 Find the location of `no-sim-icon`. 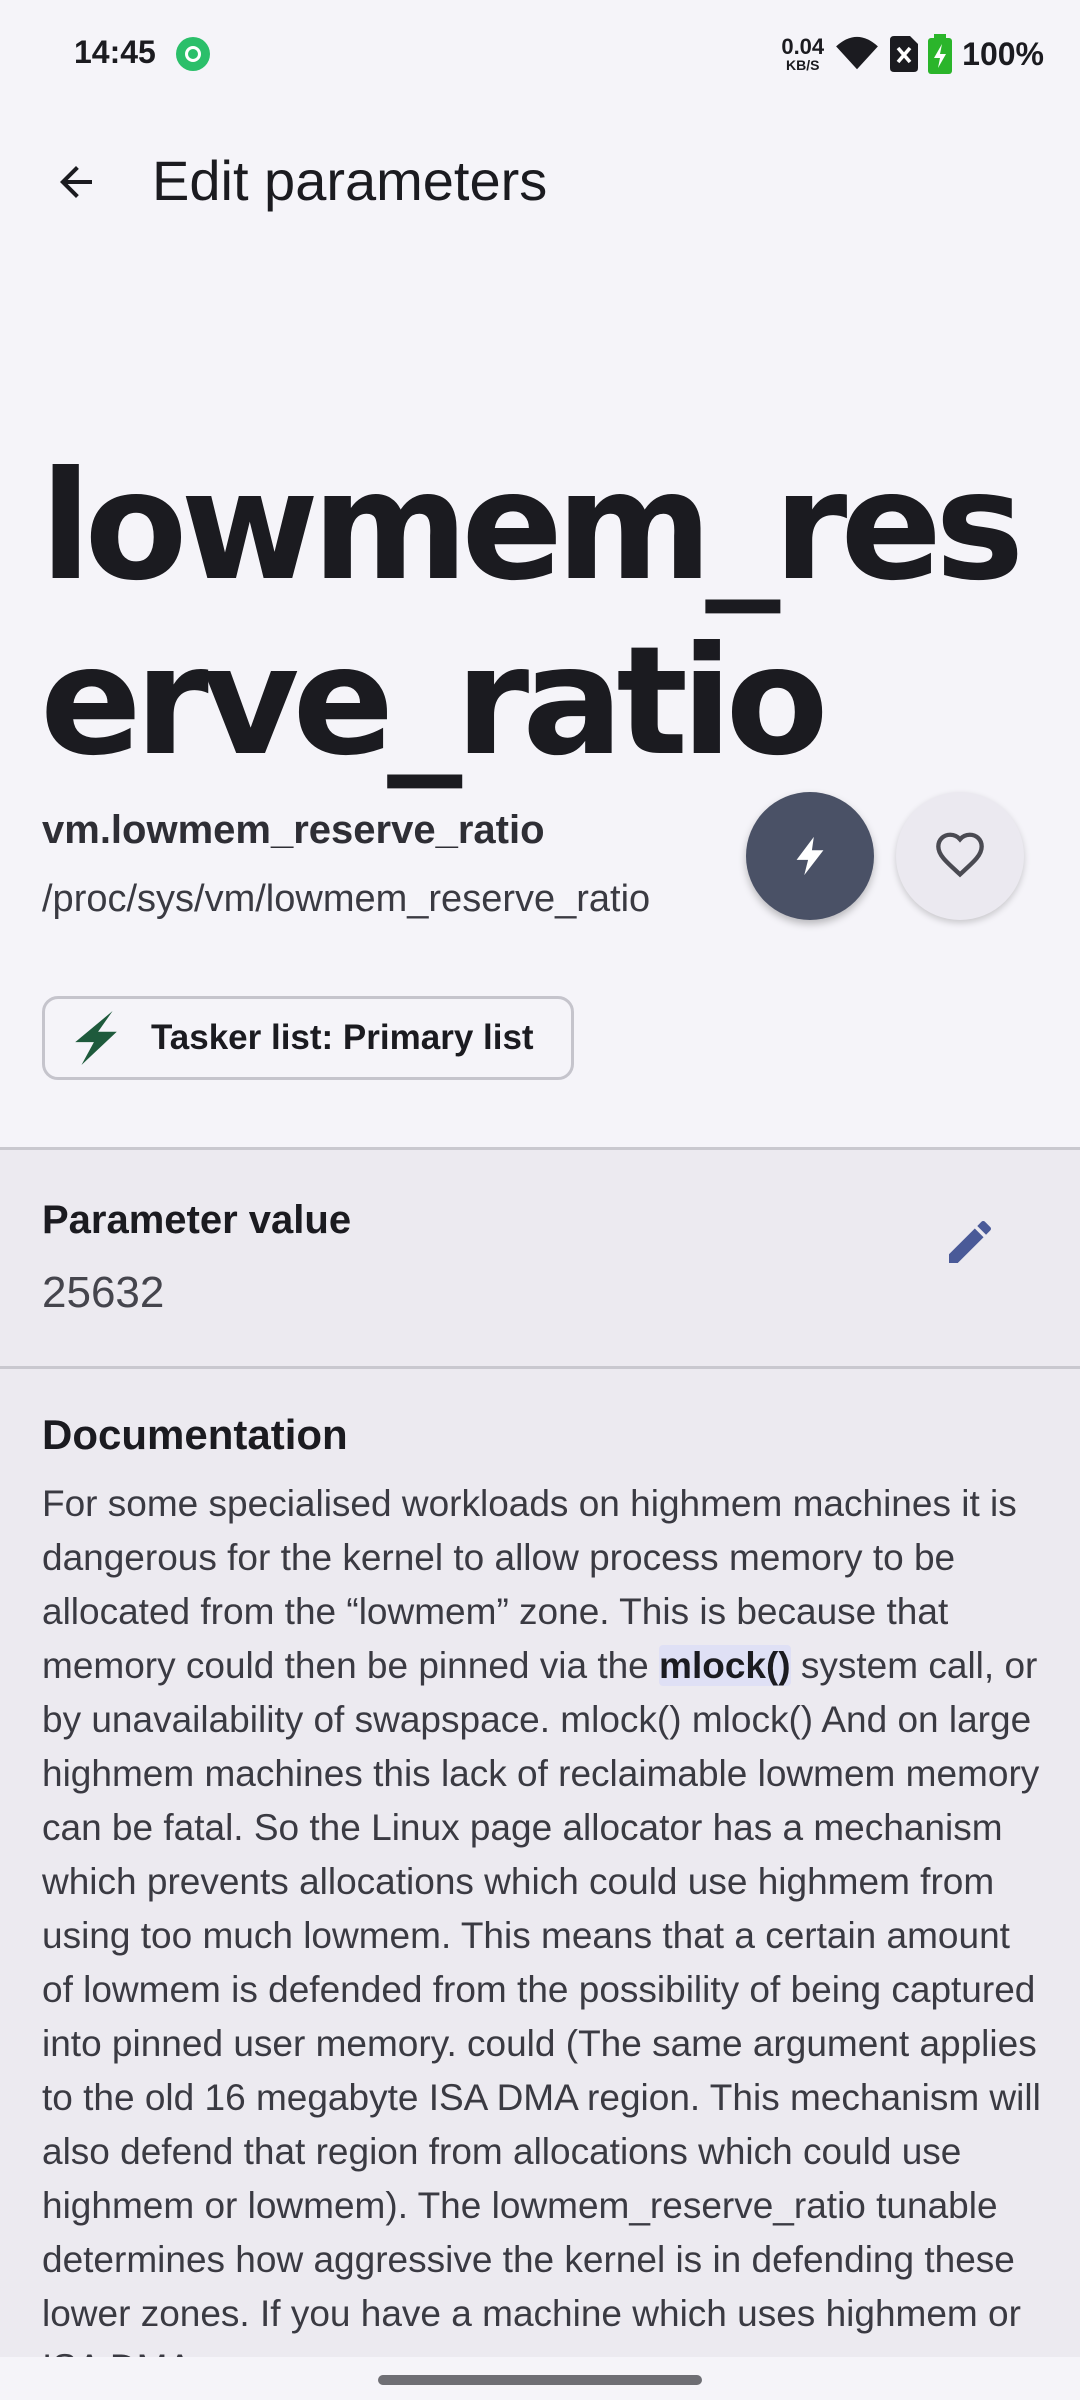

no-sim-icon is located at coordinates (904, 54).